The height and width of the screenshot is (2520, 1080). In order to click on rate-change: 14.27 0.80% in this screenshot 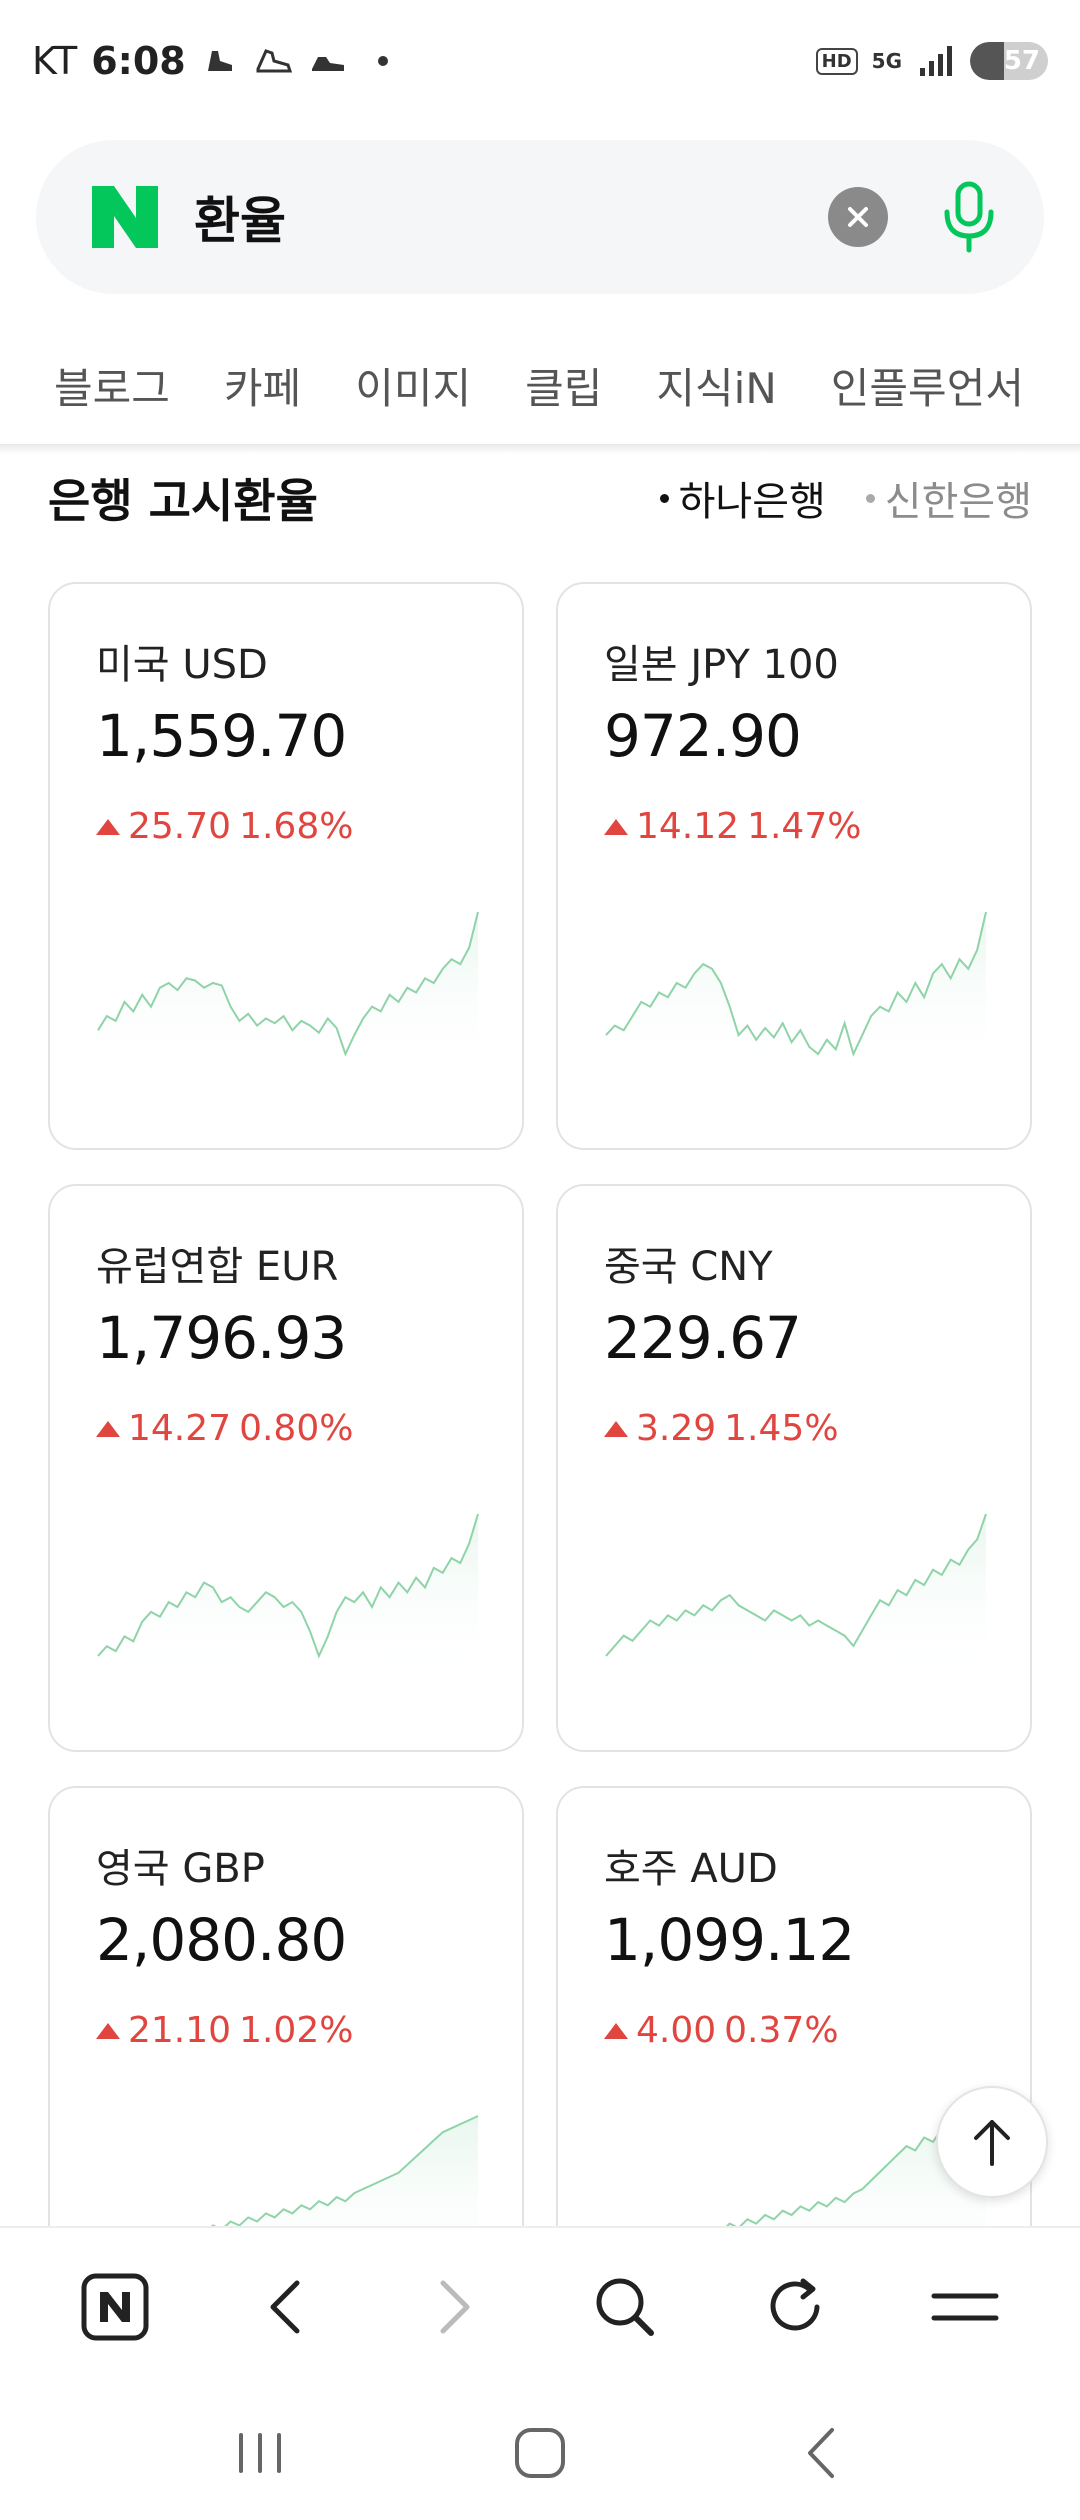, I will do `click(224, 1428)`.